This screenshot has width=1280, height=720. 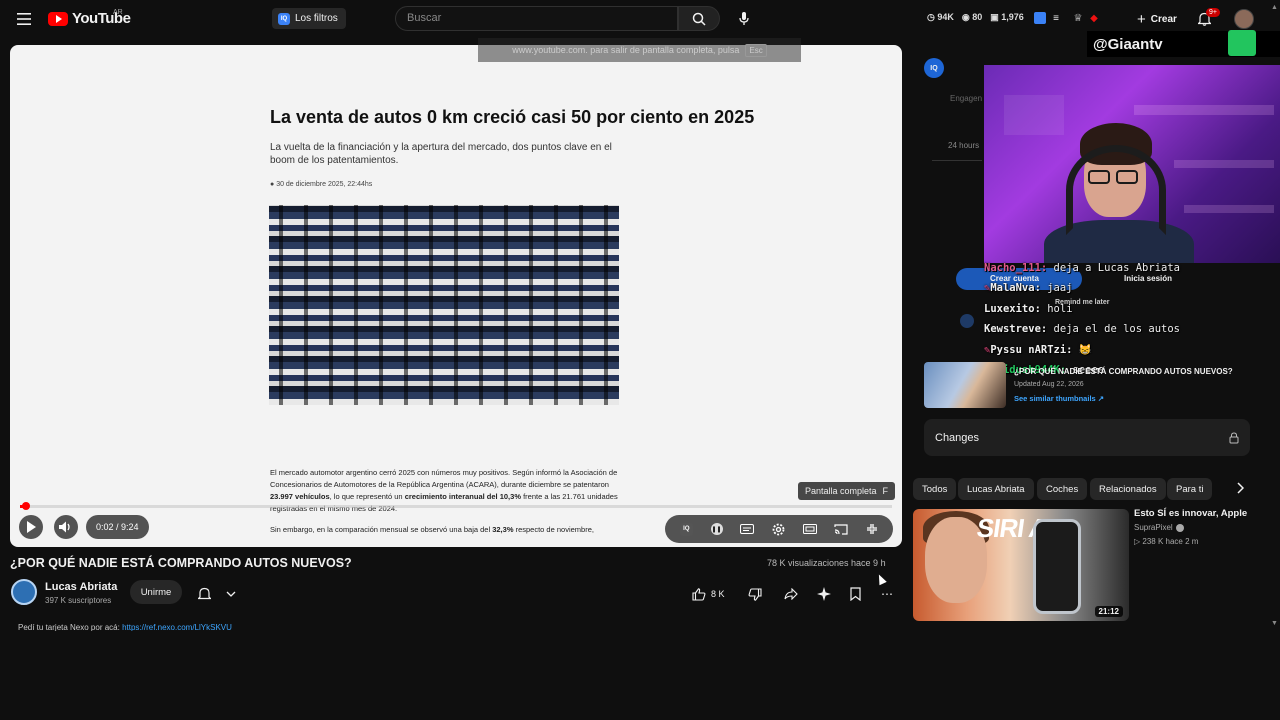 I want to click on microphone-icon, so click(x=743, y=18).